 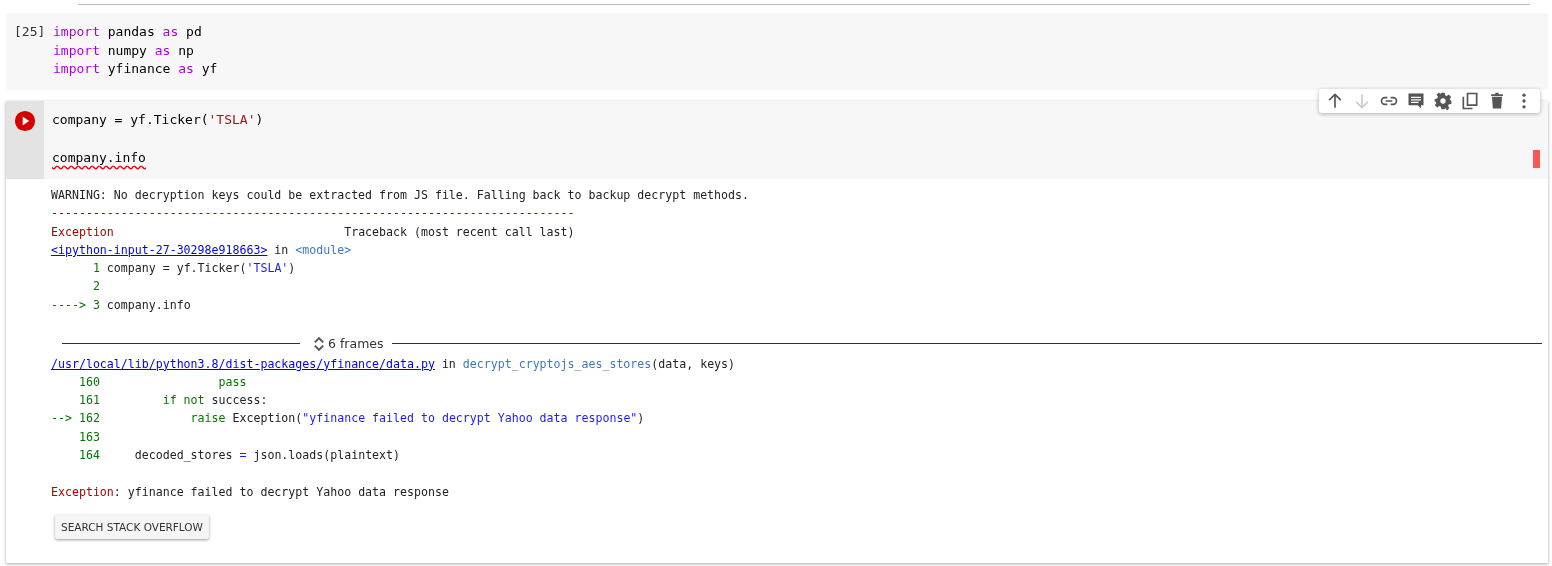 What do you see at coordinates (400, 195) in the screenshot?
I see `output-line: WARNING: No decryption keys could be extracted from JS file. Falling back to backup decrypt methods.` at bounding box center [400, 195].